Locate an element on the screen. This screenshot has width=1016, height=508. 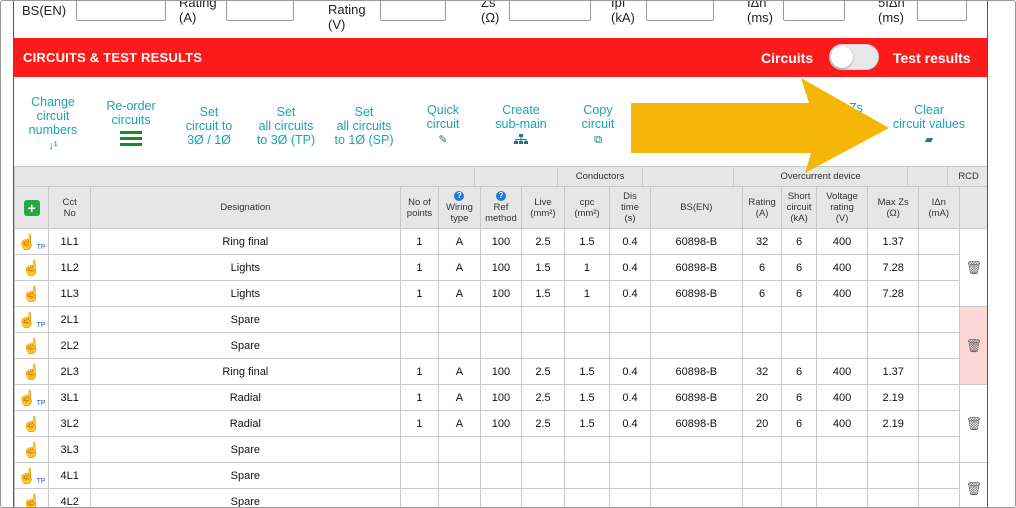
circuit-number: 1L3 is located at coordinates (69, 293).